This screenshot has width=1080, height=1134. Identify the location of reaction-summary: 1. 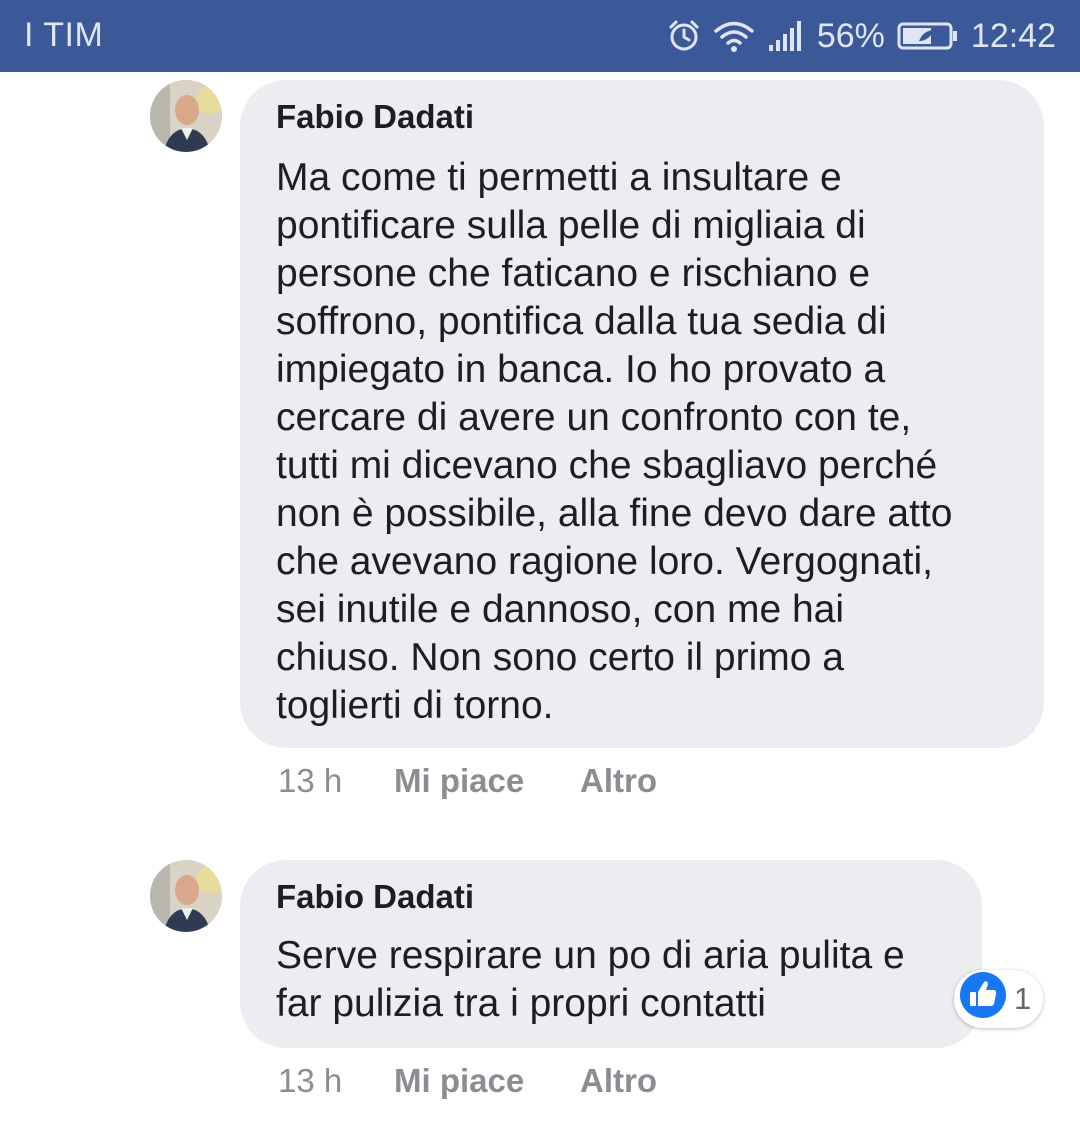
(999, 999).